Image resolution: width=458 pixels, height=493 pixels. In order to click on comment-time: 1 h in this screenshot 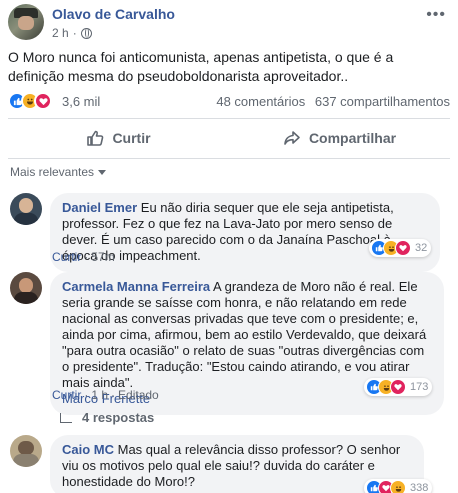, I will do `click(99, 395)`.